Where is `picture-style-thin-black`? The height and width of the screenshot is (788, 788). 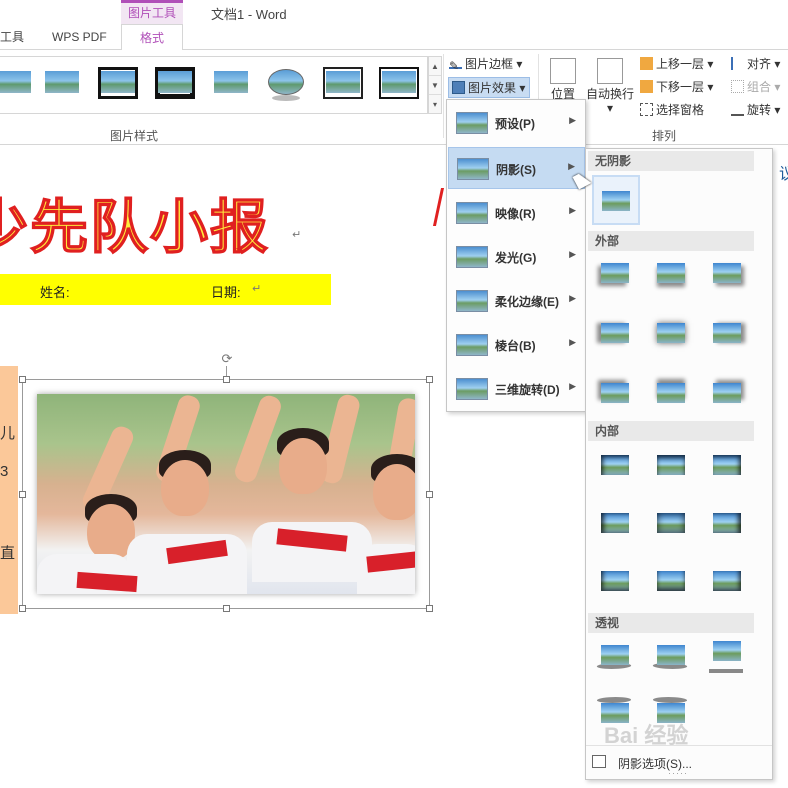 picture-style-thin-black is located at coordinates (399, 83).